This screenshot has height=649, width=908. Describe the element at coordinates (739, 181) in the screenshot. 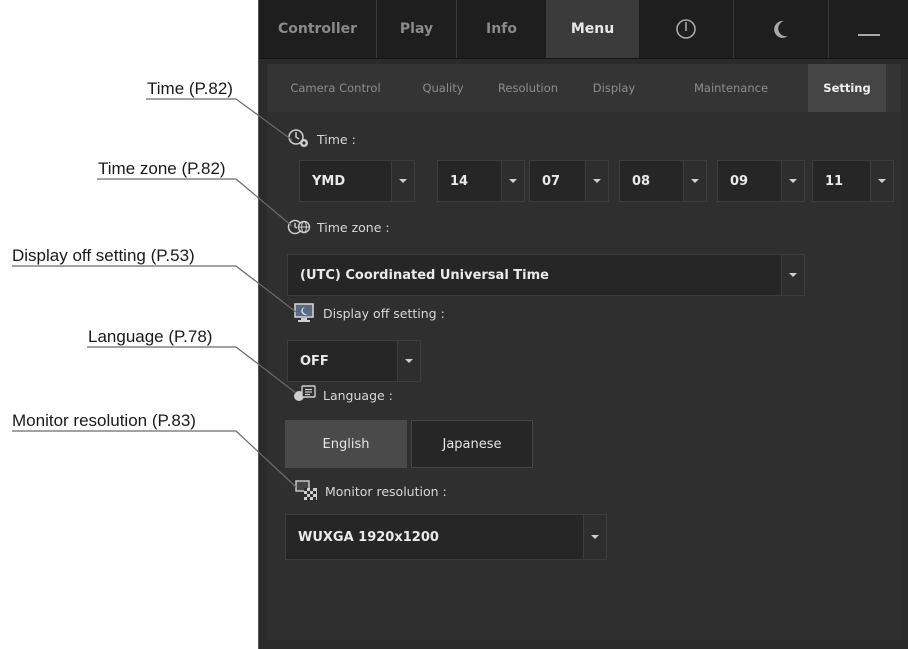

I see `hour-value: 09` at that location.